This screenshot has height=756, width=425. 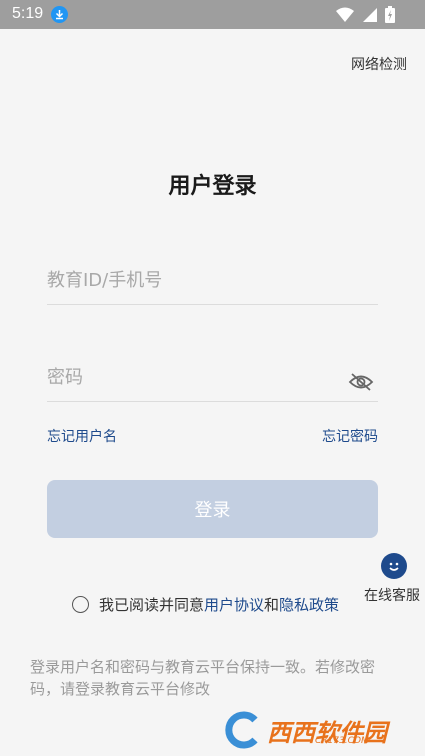 I want to click on network-check-link: 网络检测, so click(x=379, y=64).